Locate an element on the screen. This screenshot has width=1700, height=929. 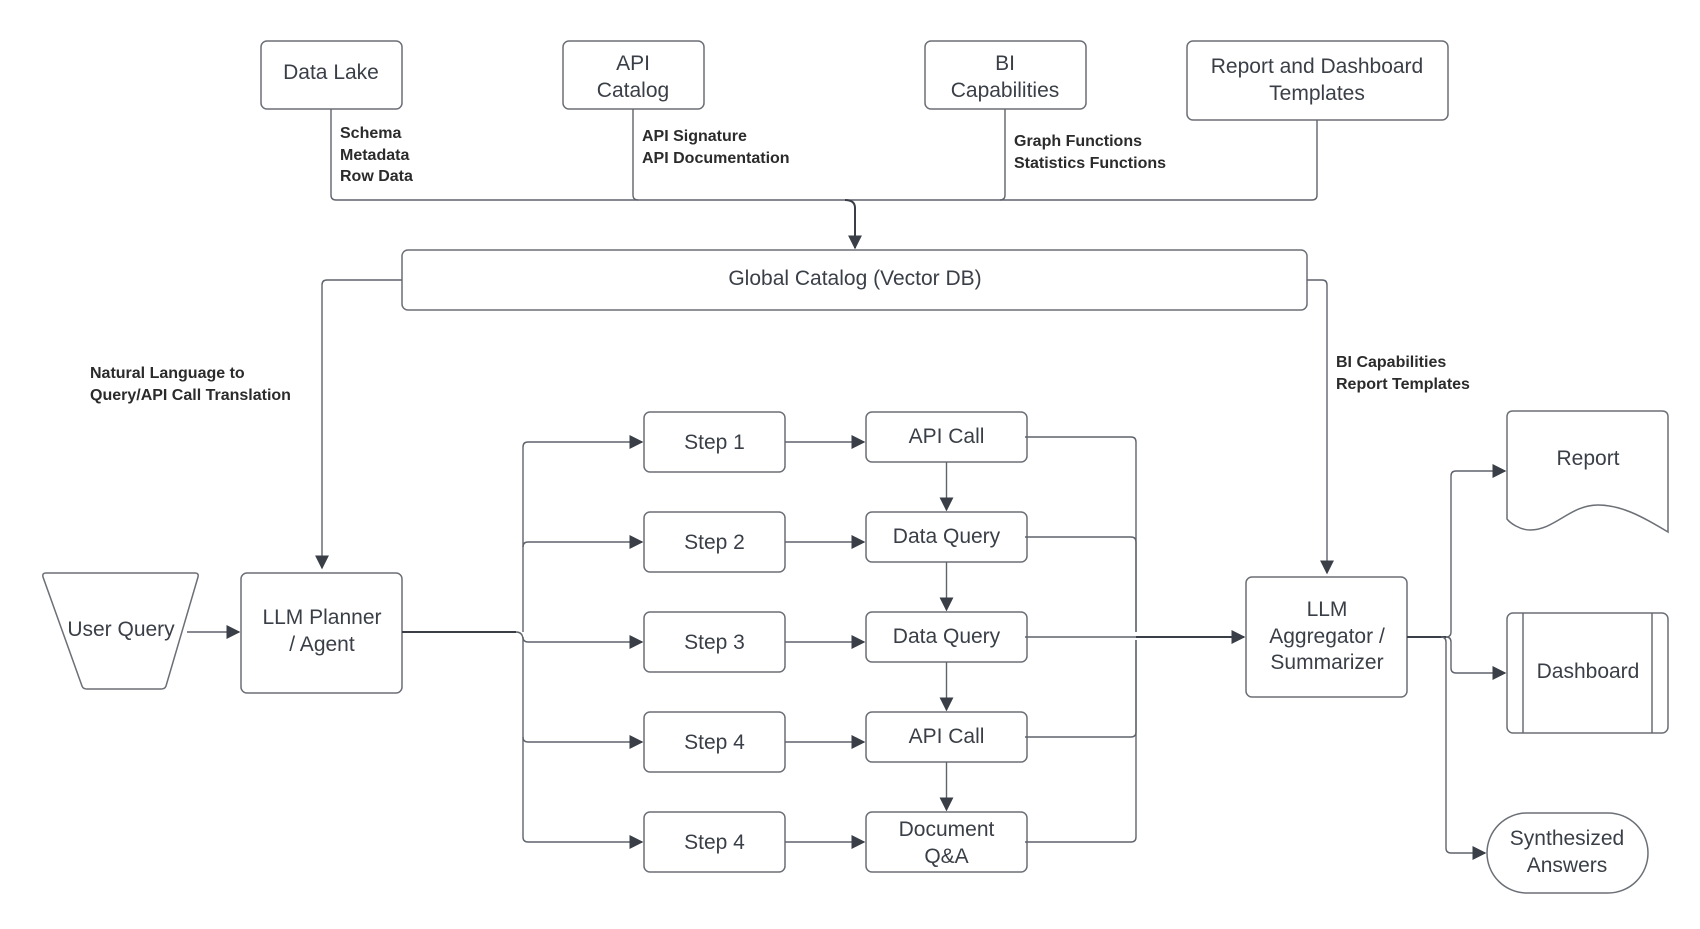
aggregator-label-line1: LLM is located at coordinates (1327, 609).